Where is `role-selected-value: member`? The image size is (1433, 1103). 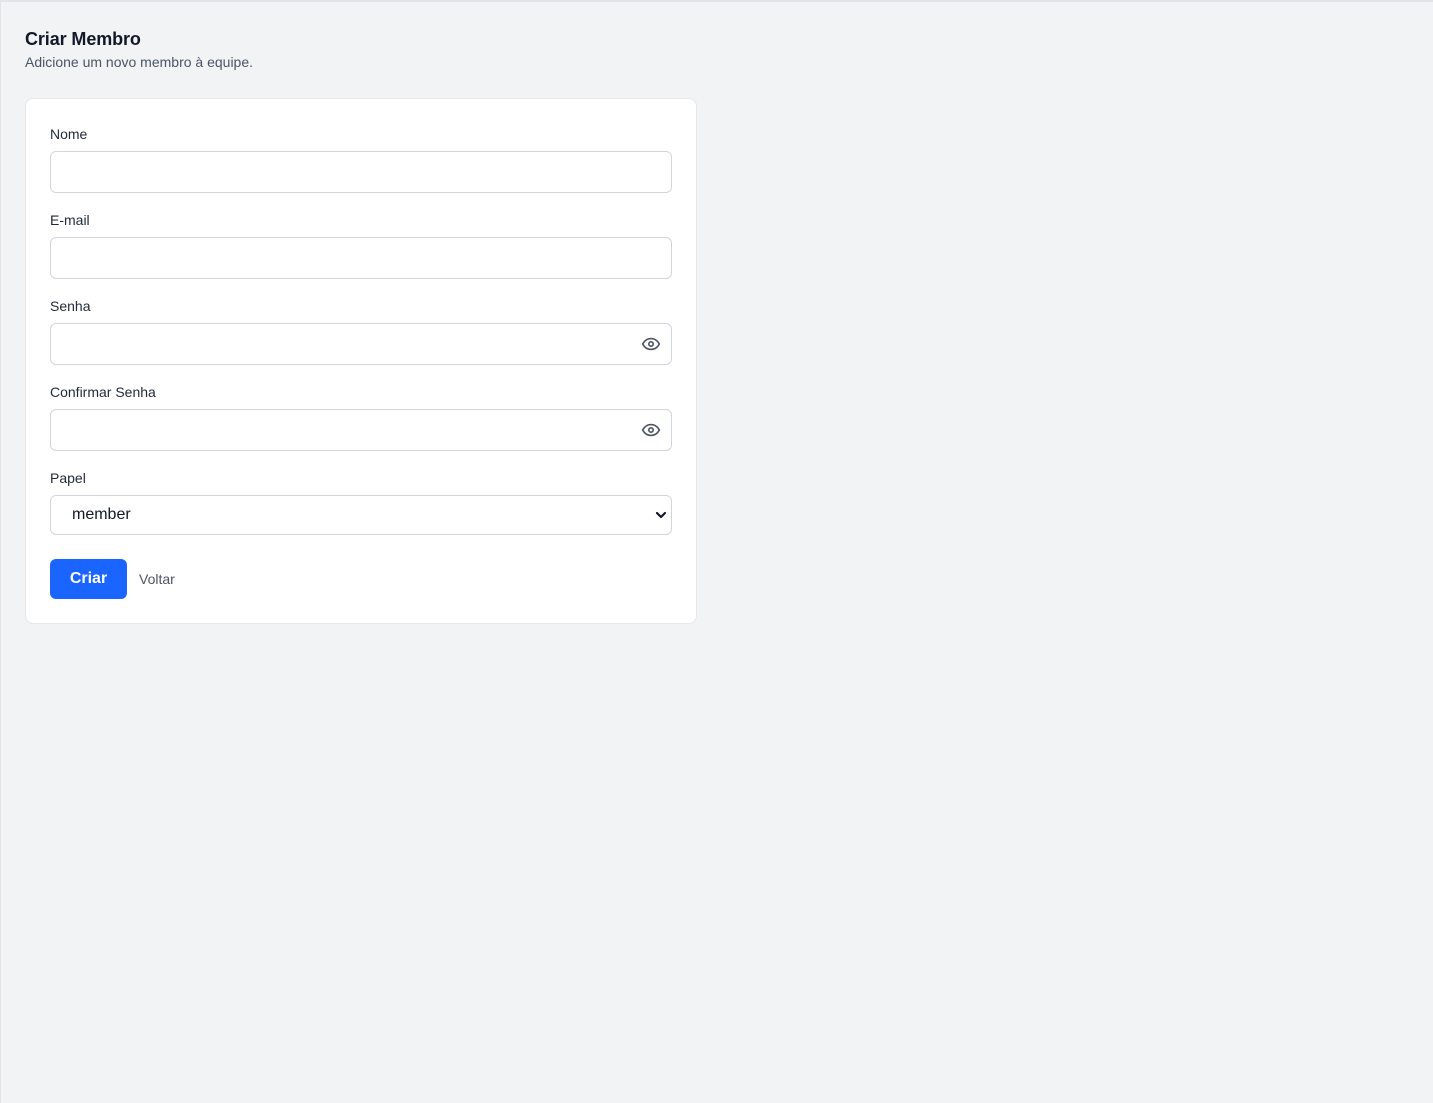
role-selected-value: member is located at coordinates (101, 514).